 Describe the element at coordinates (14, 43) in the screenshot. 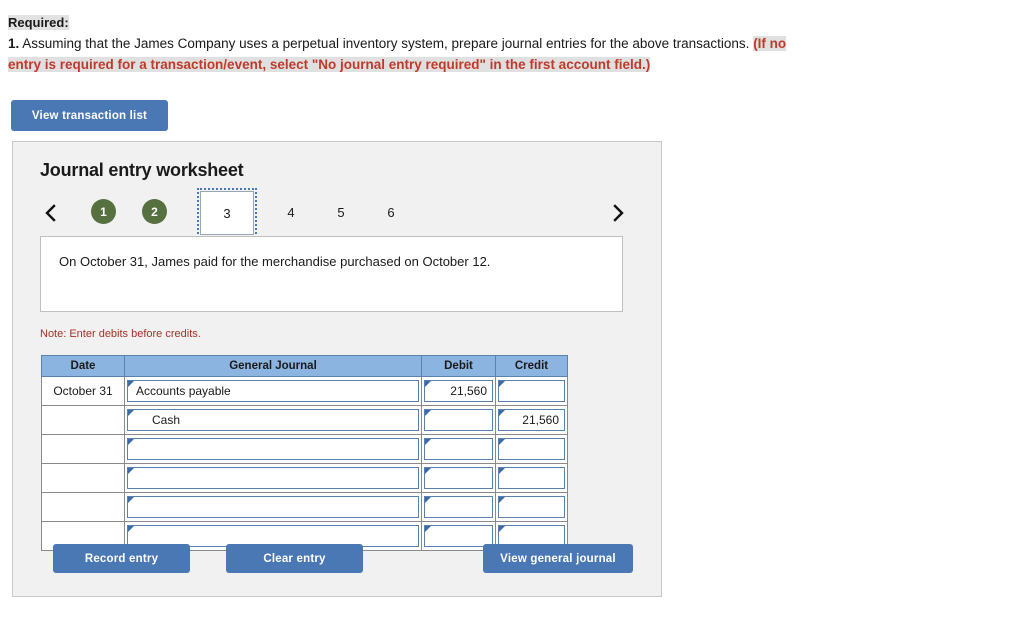

I see `instruction-number: 1.` at that location.